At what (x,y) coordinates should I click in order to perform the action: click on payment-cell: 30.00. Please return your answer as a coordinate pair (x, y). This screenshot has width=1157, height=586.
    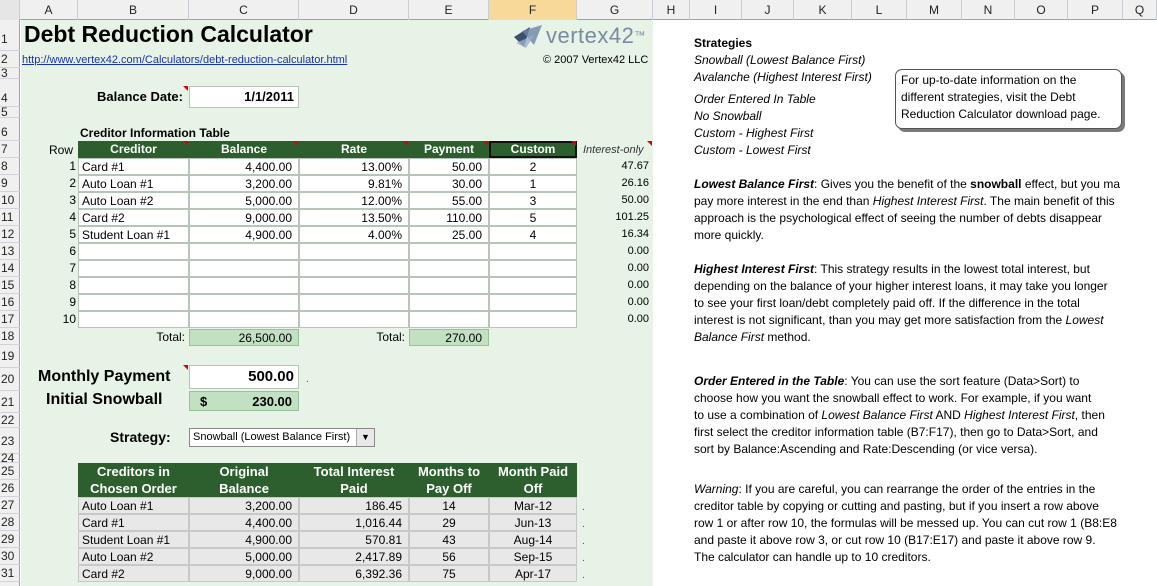
    Looking at the image, I should click on (449, 183).